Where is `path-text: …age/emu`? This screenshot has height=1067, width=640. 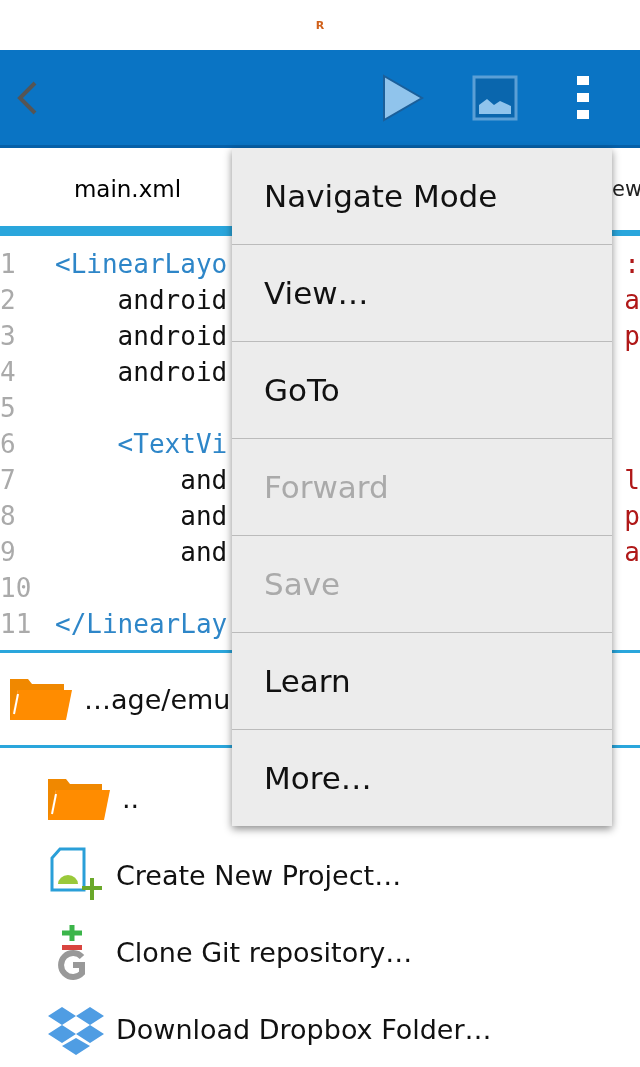
path-text: …age/emu is located at coordinates (157, 699).